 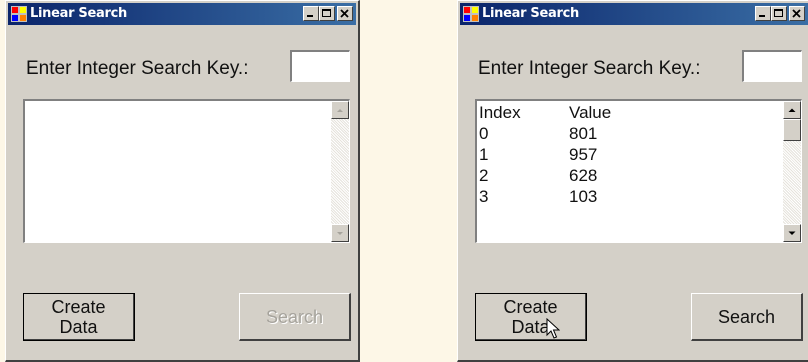 What do you see at coordinates (590, 112) in the screenshot?
I see `value-header: Value` at bounding box center [590, 112].